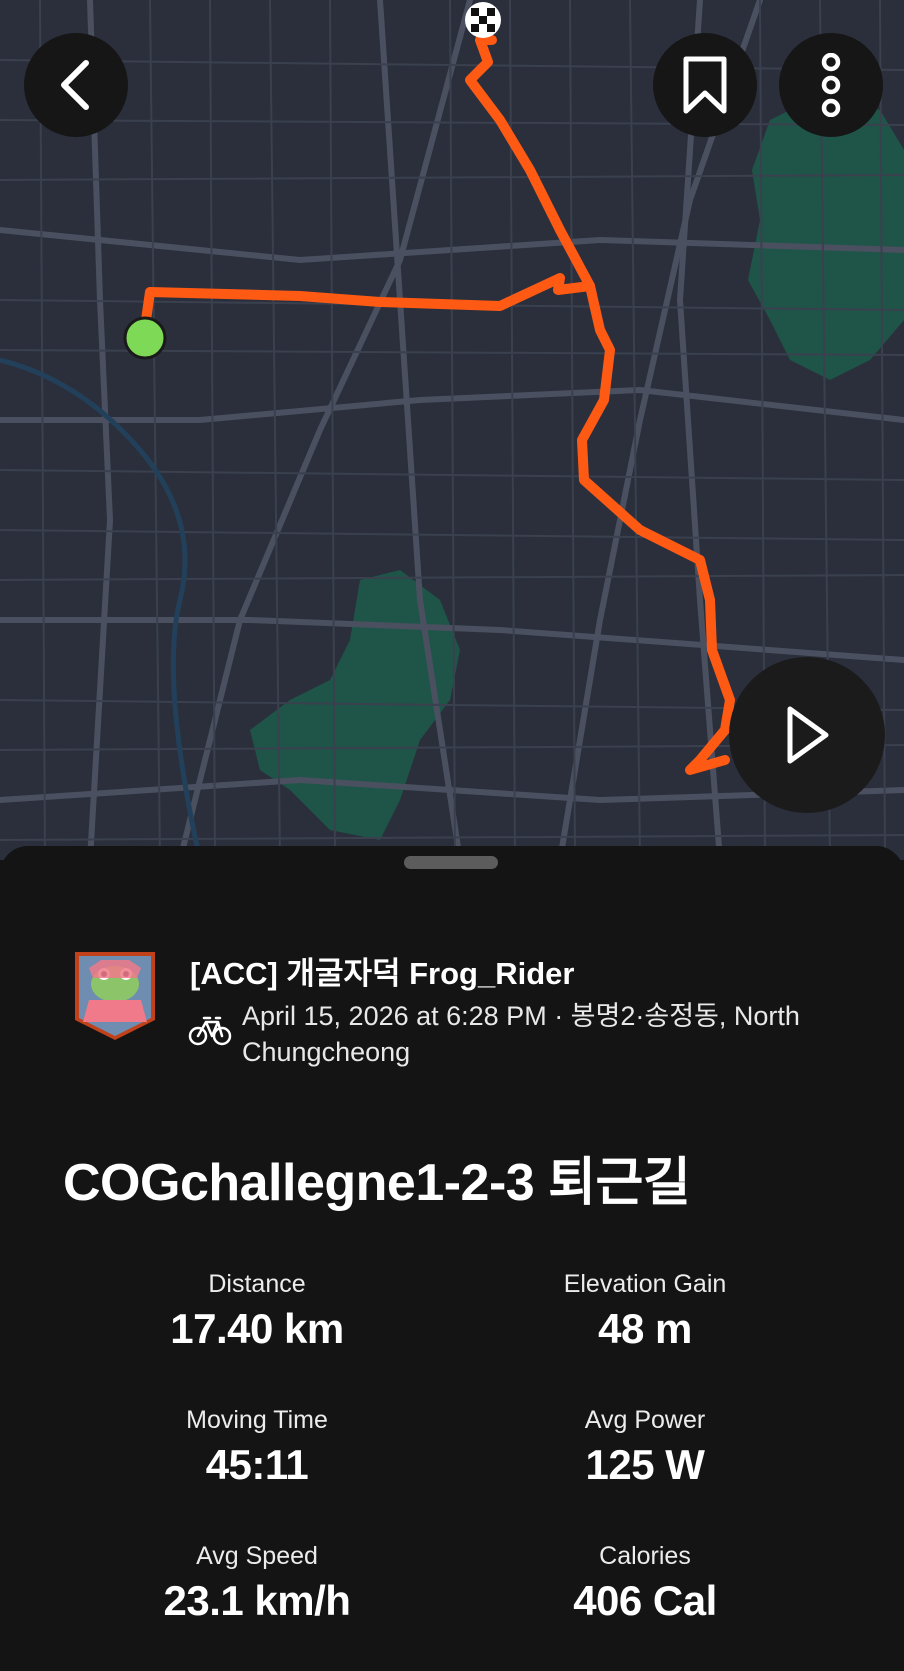  What do you see at coordinates (483, 20) in the screenshot?
I see `finish-marker` at bounding box center [483, 20].